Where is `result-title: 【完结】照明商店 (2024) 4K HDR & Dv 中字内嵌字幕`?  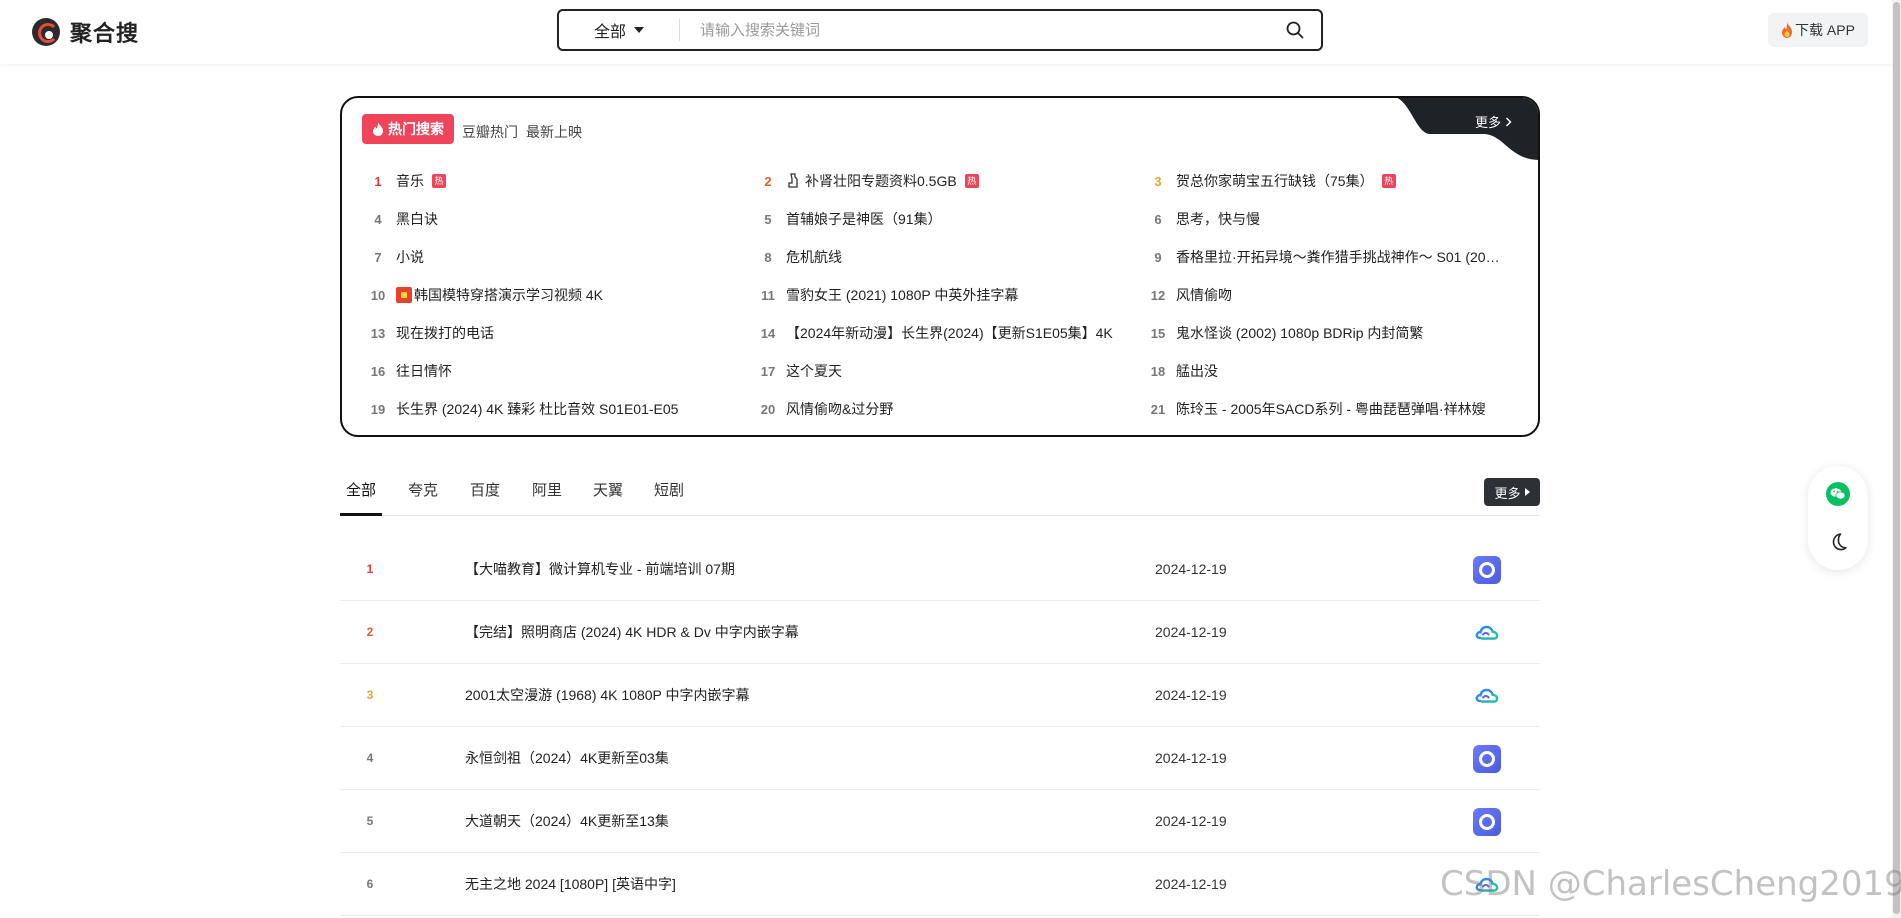 result-title: 【完结】照明商店 (2024) 4K HDR & Dv 中字内嵌字幕 is located at coordinates (632, 632).